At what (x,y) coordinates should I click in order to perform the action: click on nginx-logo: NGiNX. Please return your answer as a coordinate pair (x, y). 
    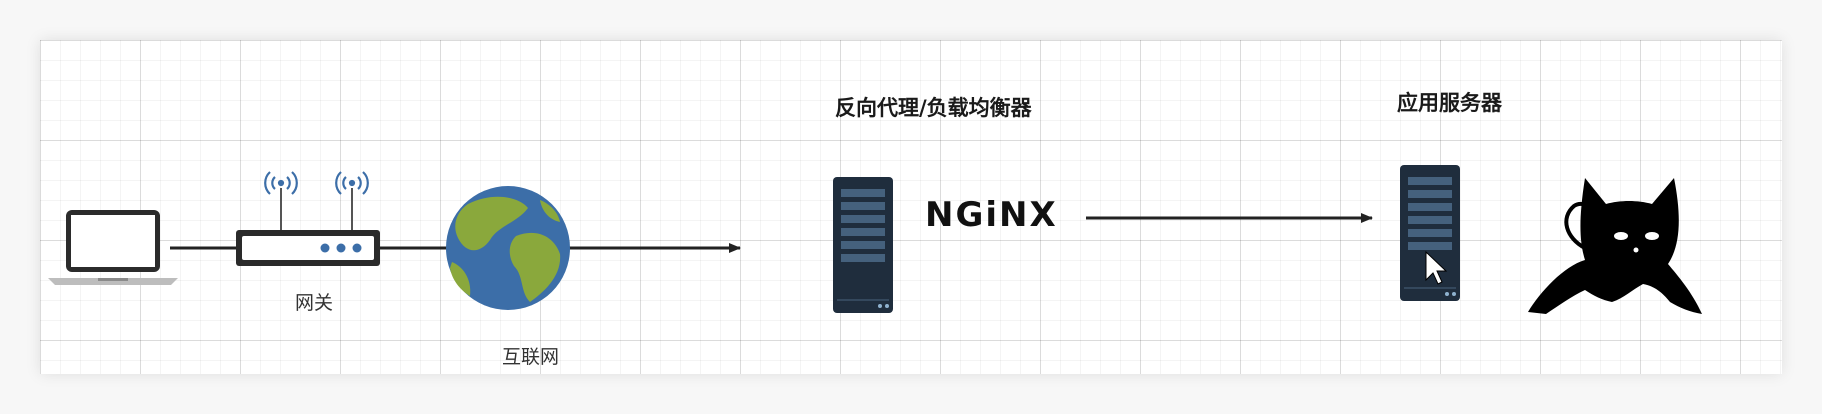
    Looking at the image, I should click on (991, 215).